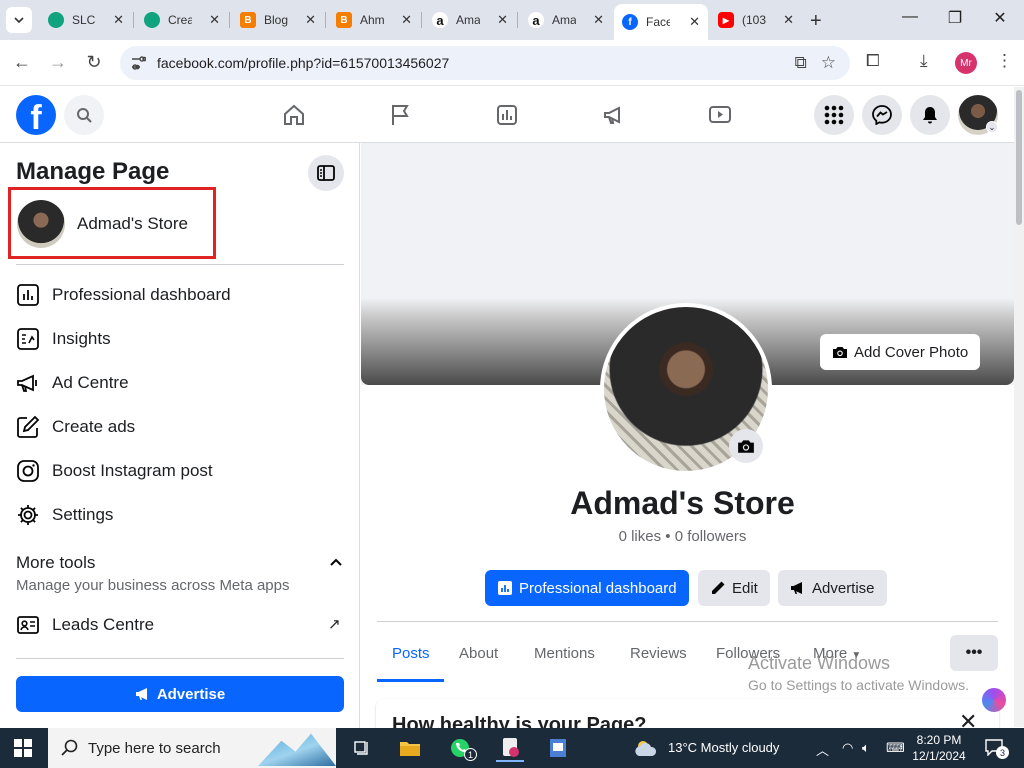  Describe the element at coordinates (400, 115) in the screenshot. I see `nav-pages-button` at that location.